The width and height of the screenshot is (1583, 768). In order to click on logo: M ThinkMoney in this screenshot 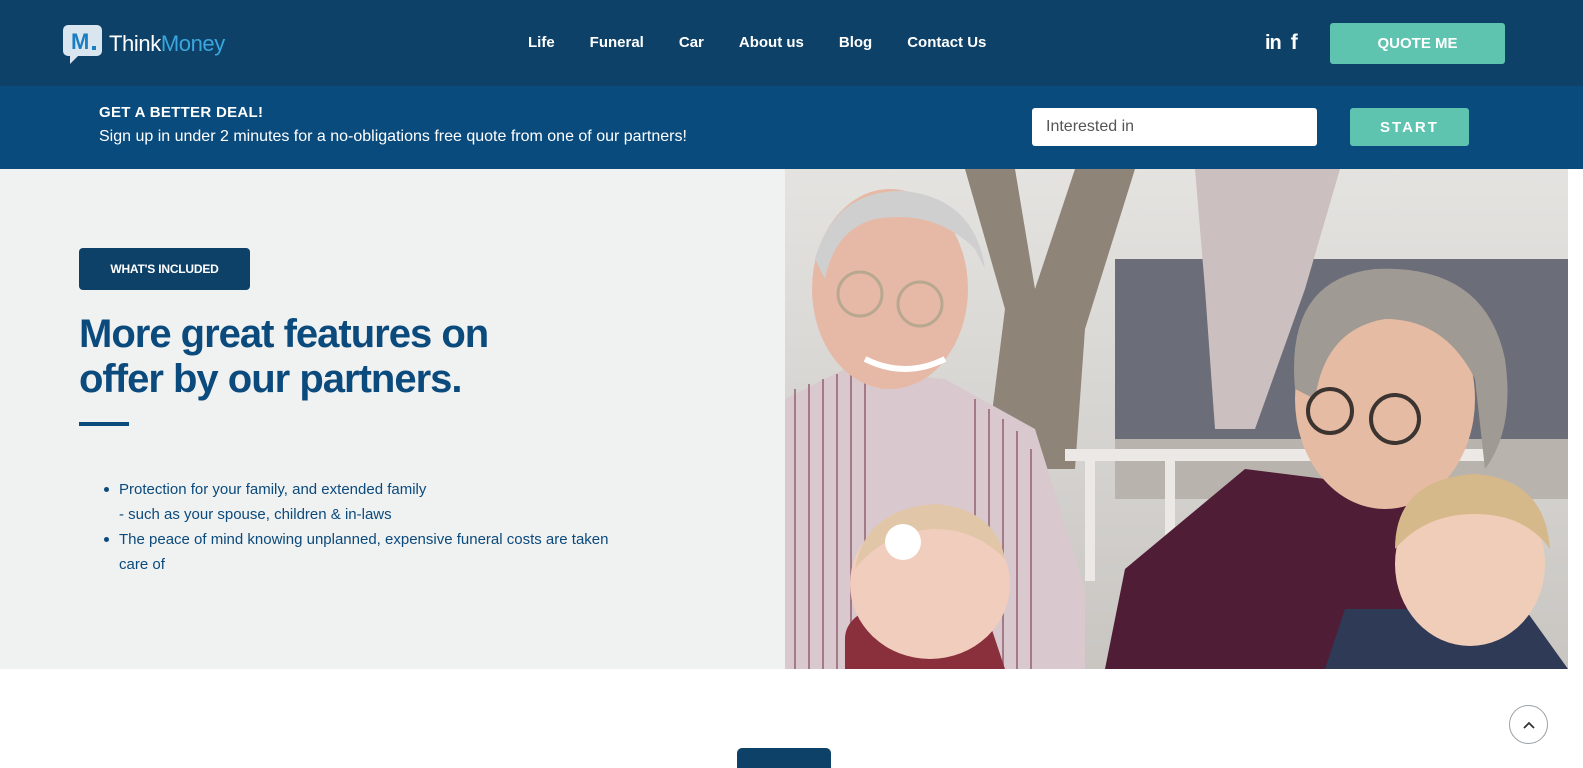, I will do `click(143, 44)`.